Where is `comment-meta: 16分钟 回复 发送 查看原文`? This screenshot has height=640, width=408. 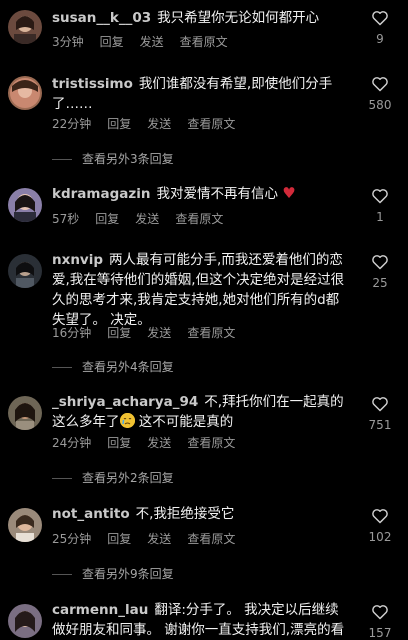 comment-meta: 16分钟 回复 发送 查看原文 is located at coordinates (151, 332).